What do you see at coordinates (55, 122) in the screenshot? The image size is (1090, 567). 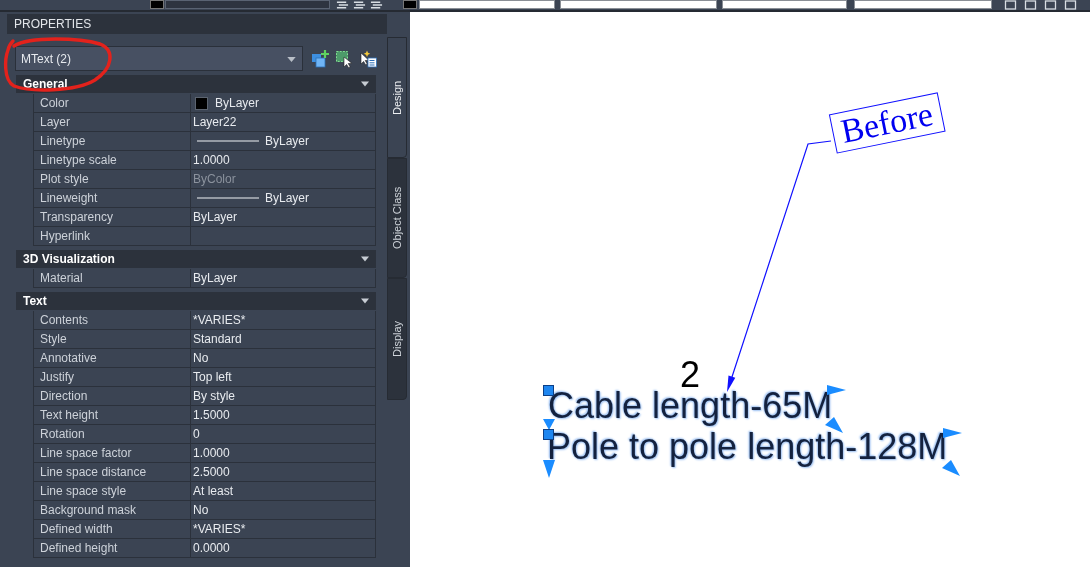 I see `property-label: Layer` at bounding box center [55, 122].